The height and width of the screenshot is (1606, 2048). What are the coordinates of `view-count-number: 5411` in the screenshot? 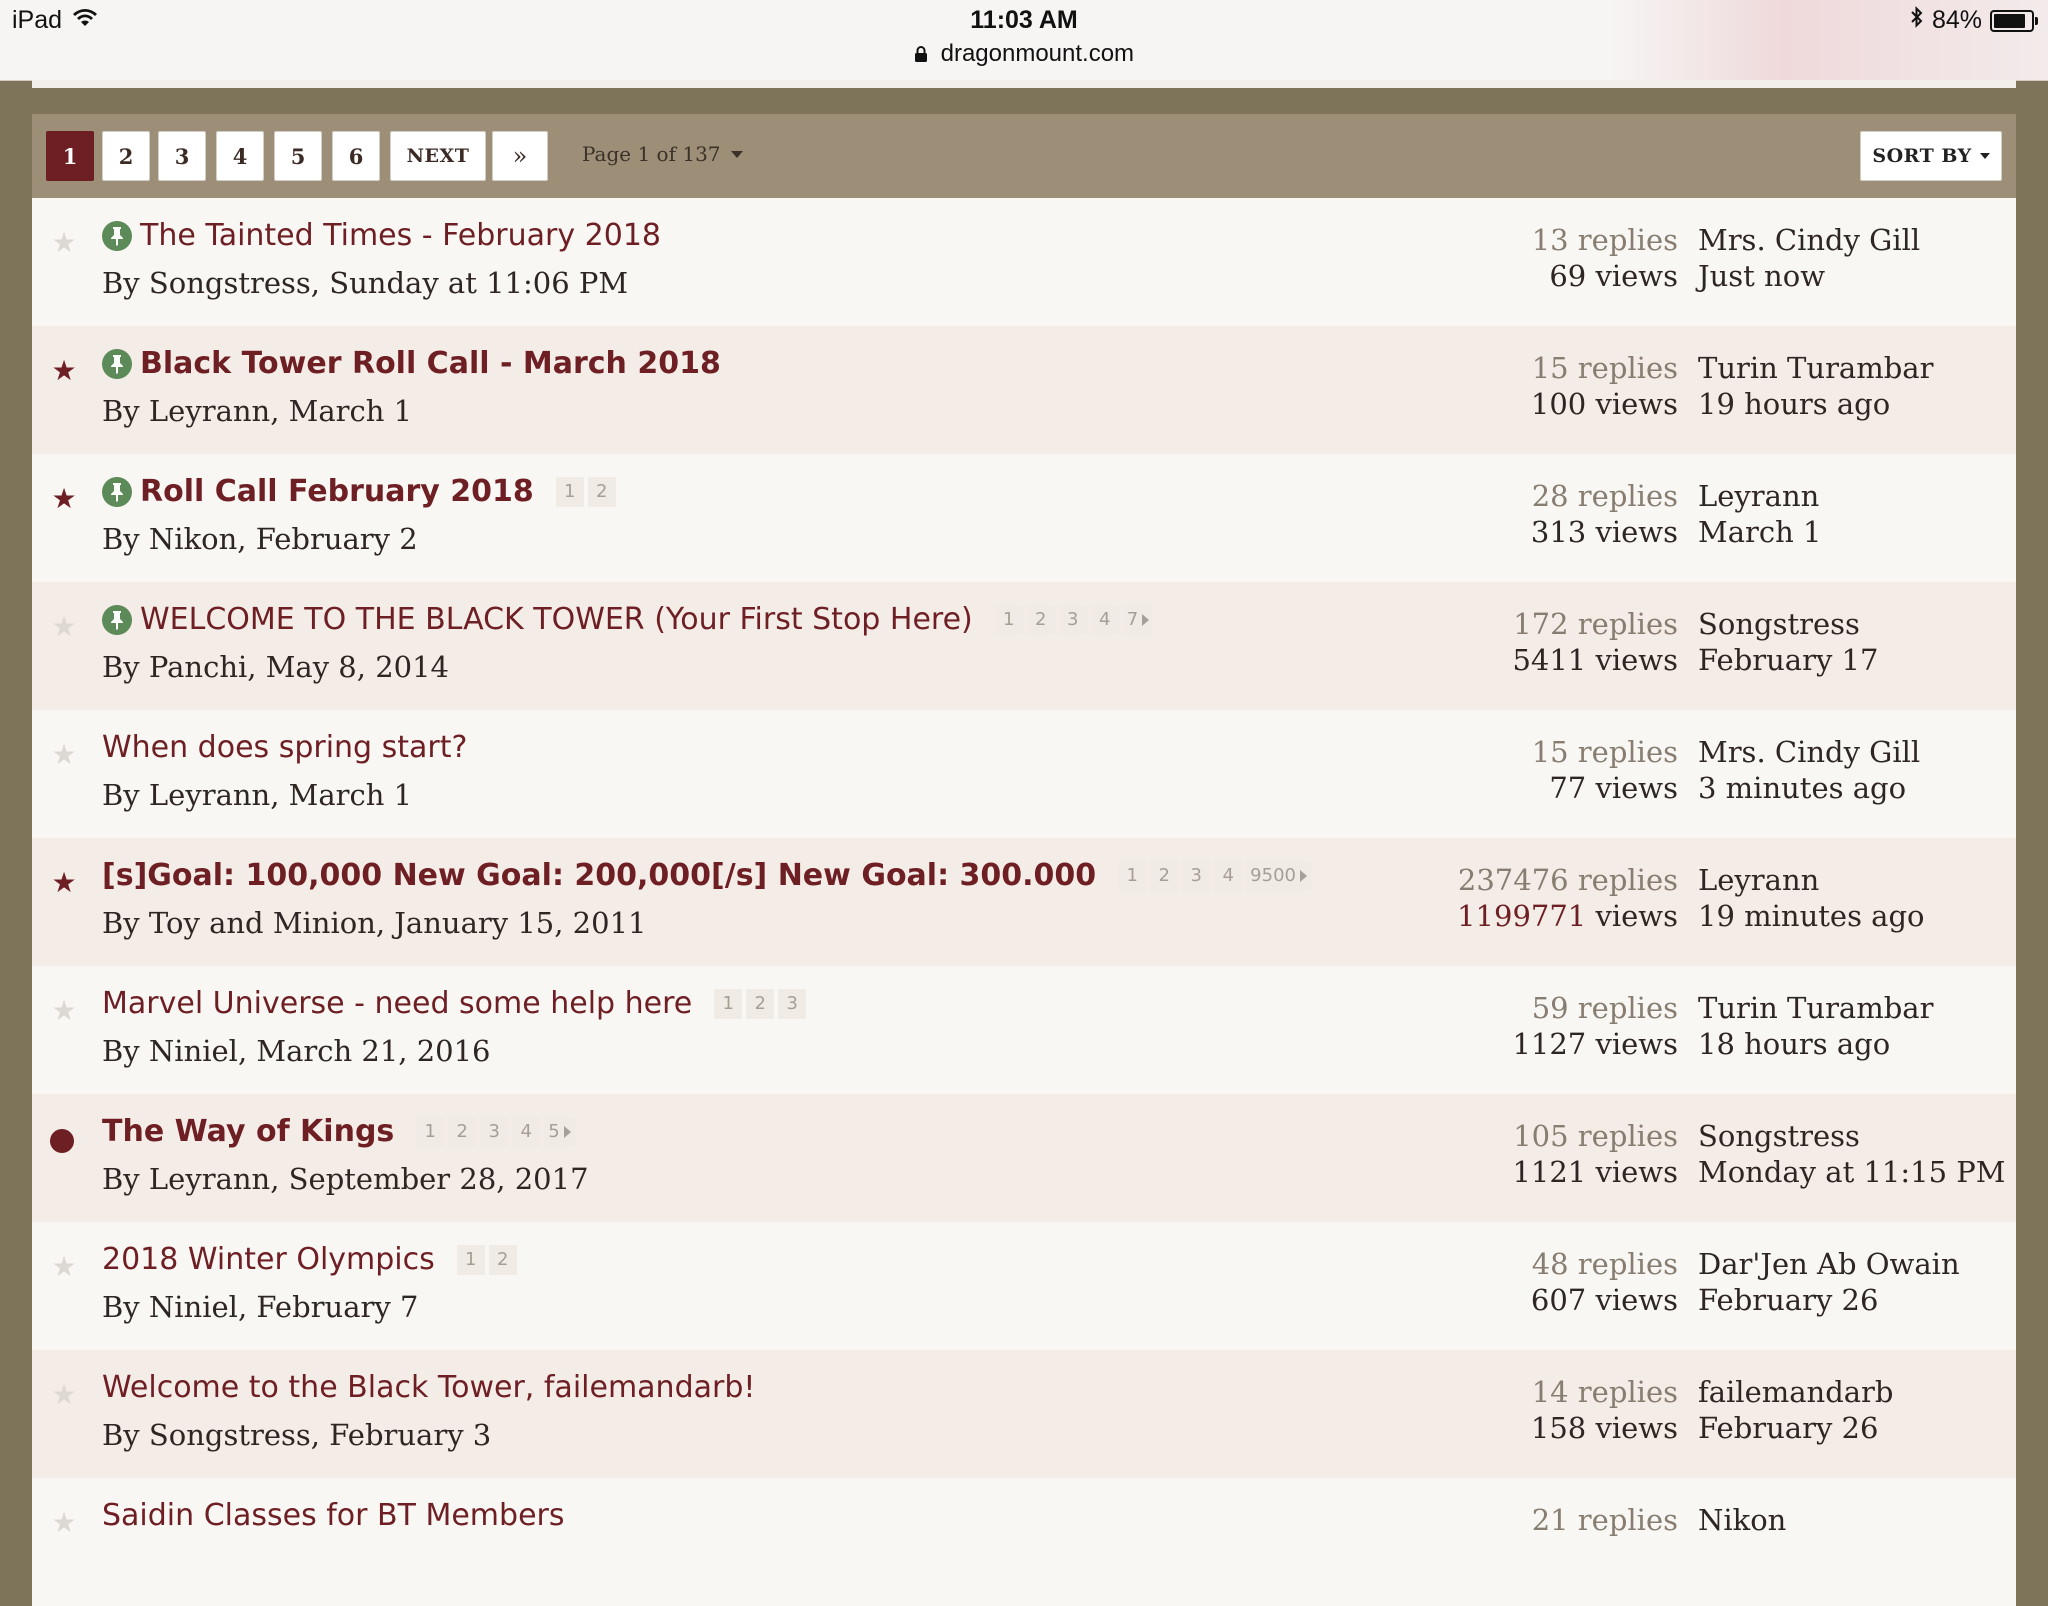 It's located at (1549, 660).